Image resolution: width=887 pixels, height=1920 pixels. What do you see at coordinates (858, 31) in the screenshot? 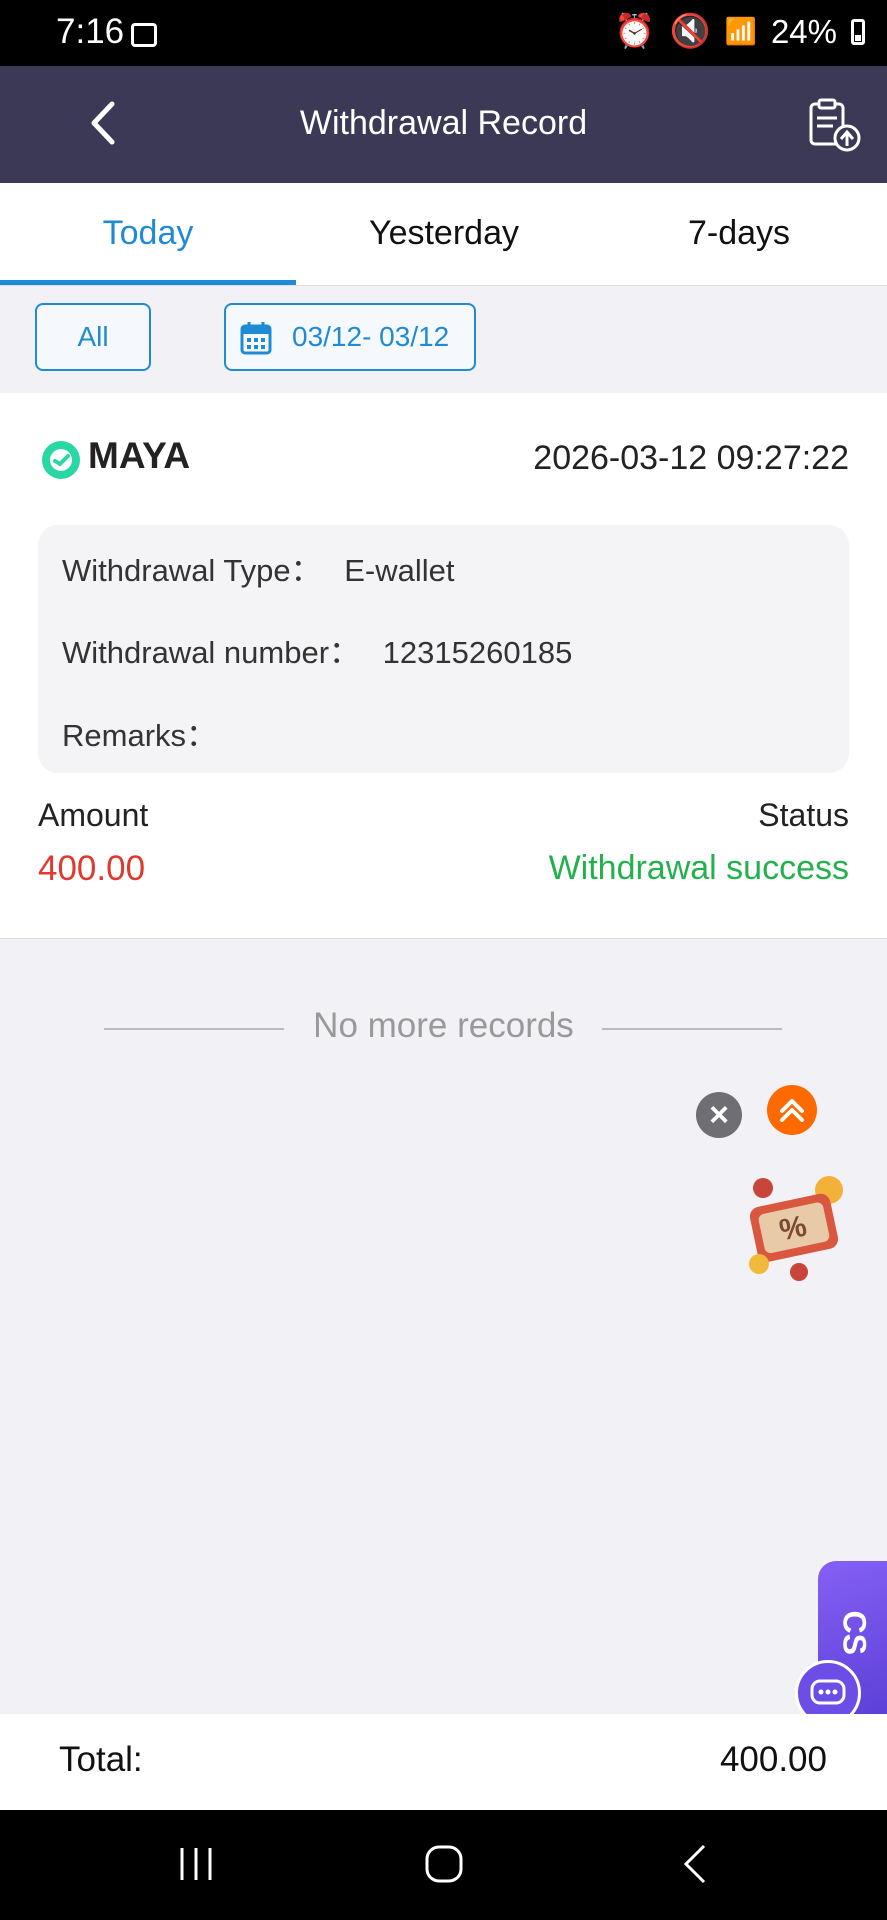
I see `battery-icon` at bounding box center [858, 31].